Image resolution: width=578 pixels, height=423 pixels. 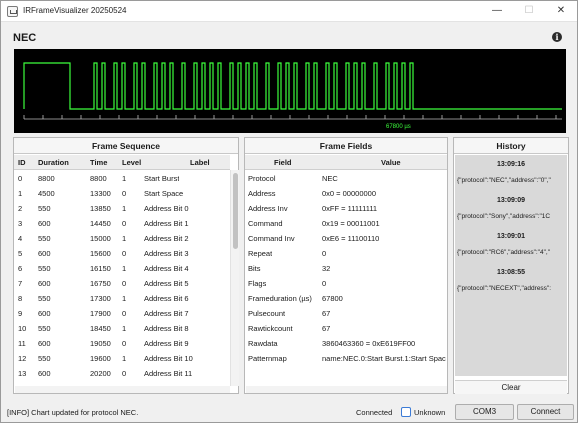 I want to click on protocol-header: NEC i, so click(x=289, y=35).